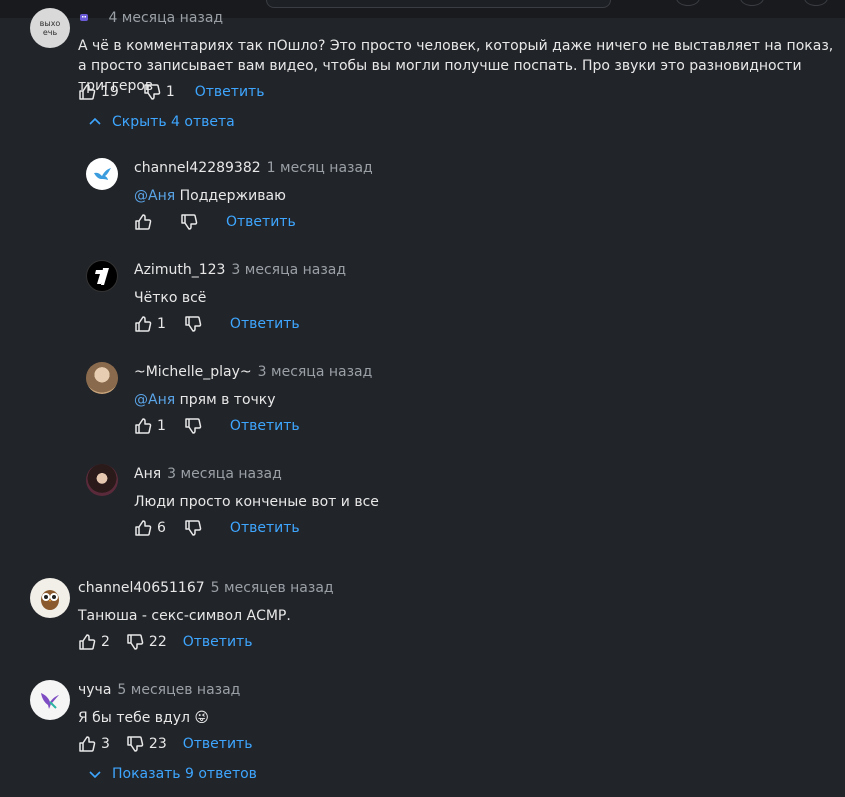 This screenshot has height=797, width=845. Describe the element at coordinates (179, 270) in the screenshot. I see `reply-author: Azimuth_123` at that location.